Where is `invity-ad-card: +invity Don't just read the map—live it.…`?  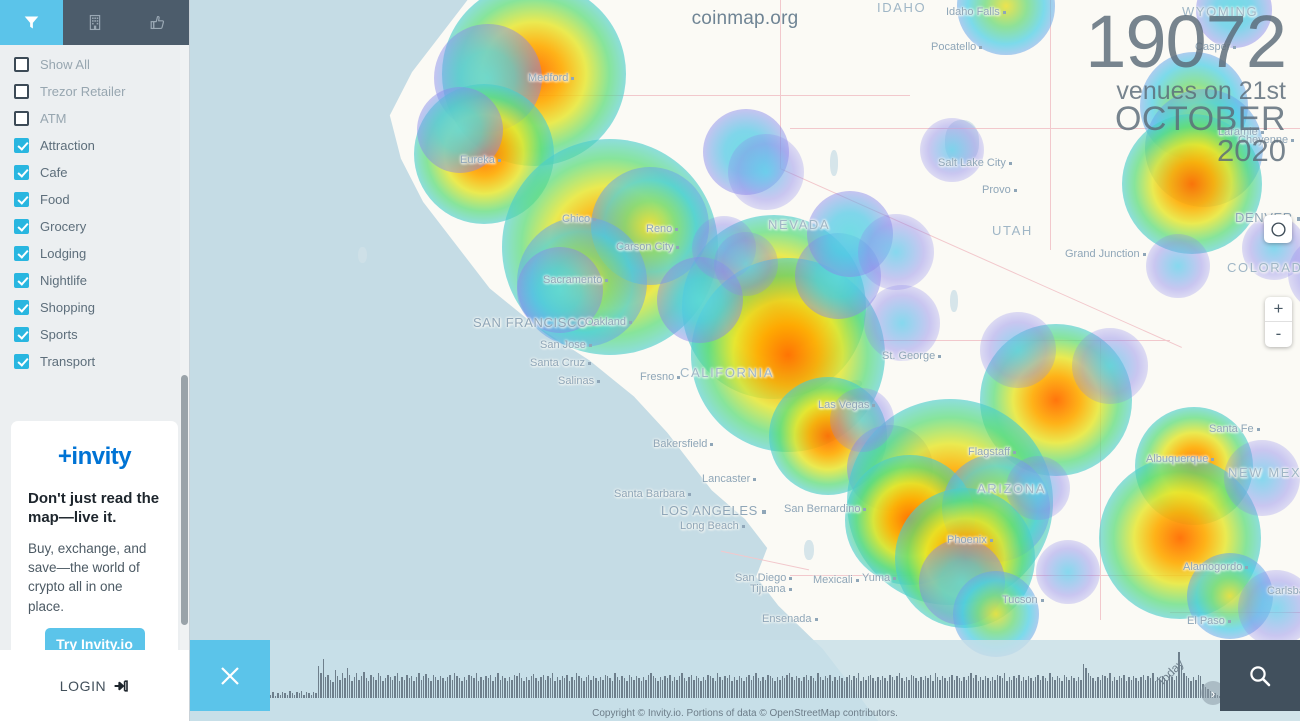 invity-ad-card: +invity Don't just read the map—live it.… is located at coordinates (94, 547).